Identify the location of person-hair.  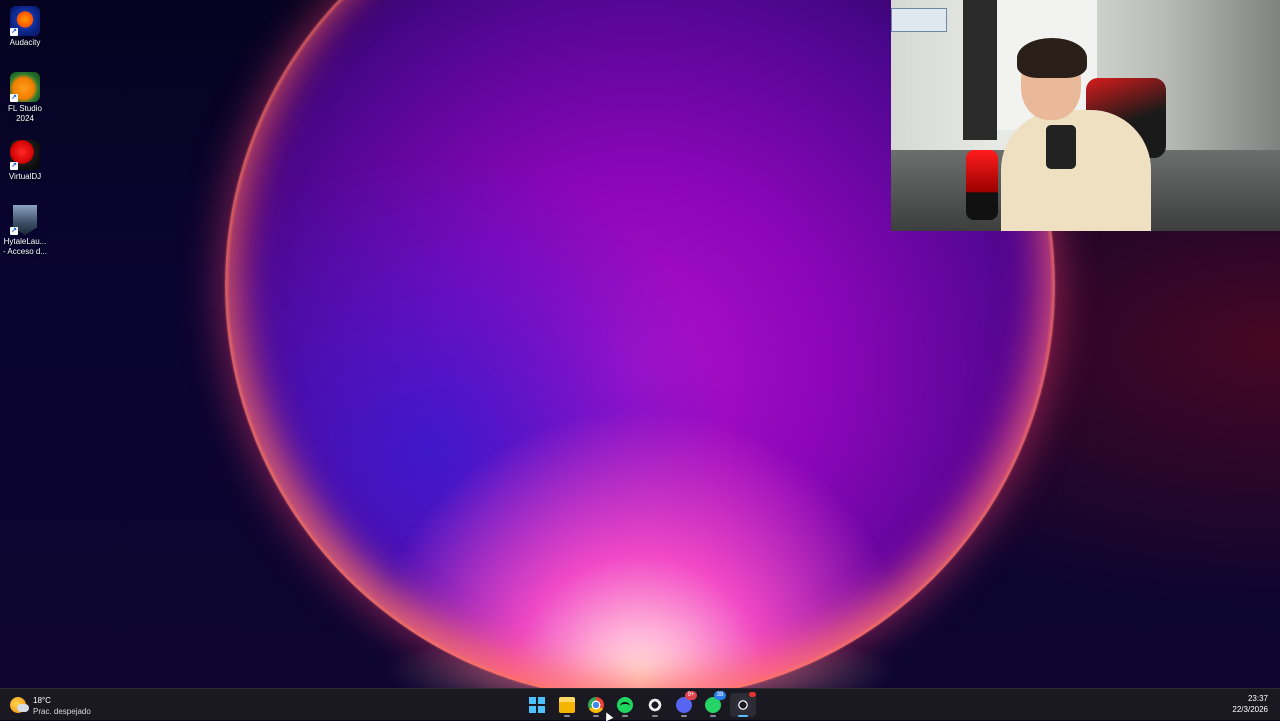
(1052, 58).